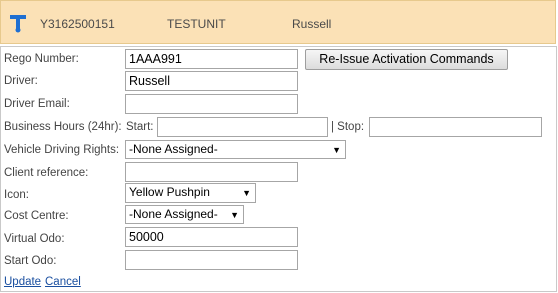 This screenshot has width=558, height=293. What do you see at coordinates (77, 24) in the screenshot?
I see `unit-id: Y3162500151` at bounding box center [77, 24].